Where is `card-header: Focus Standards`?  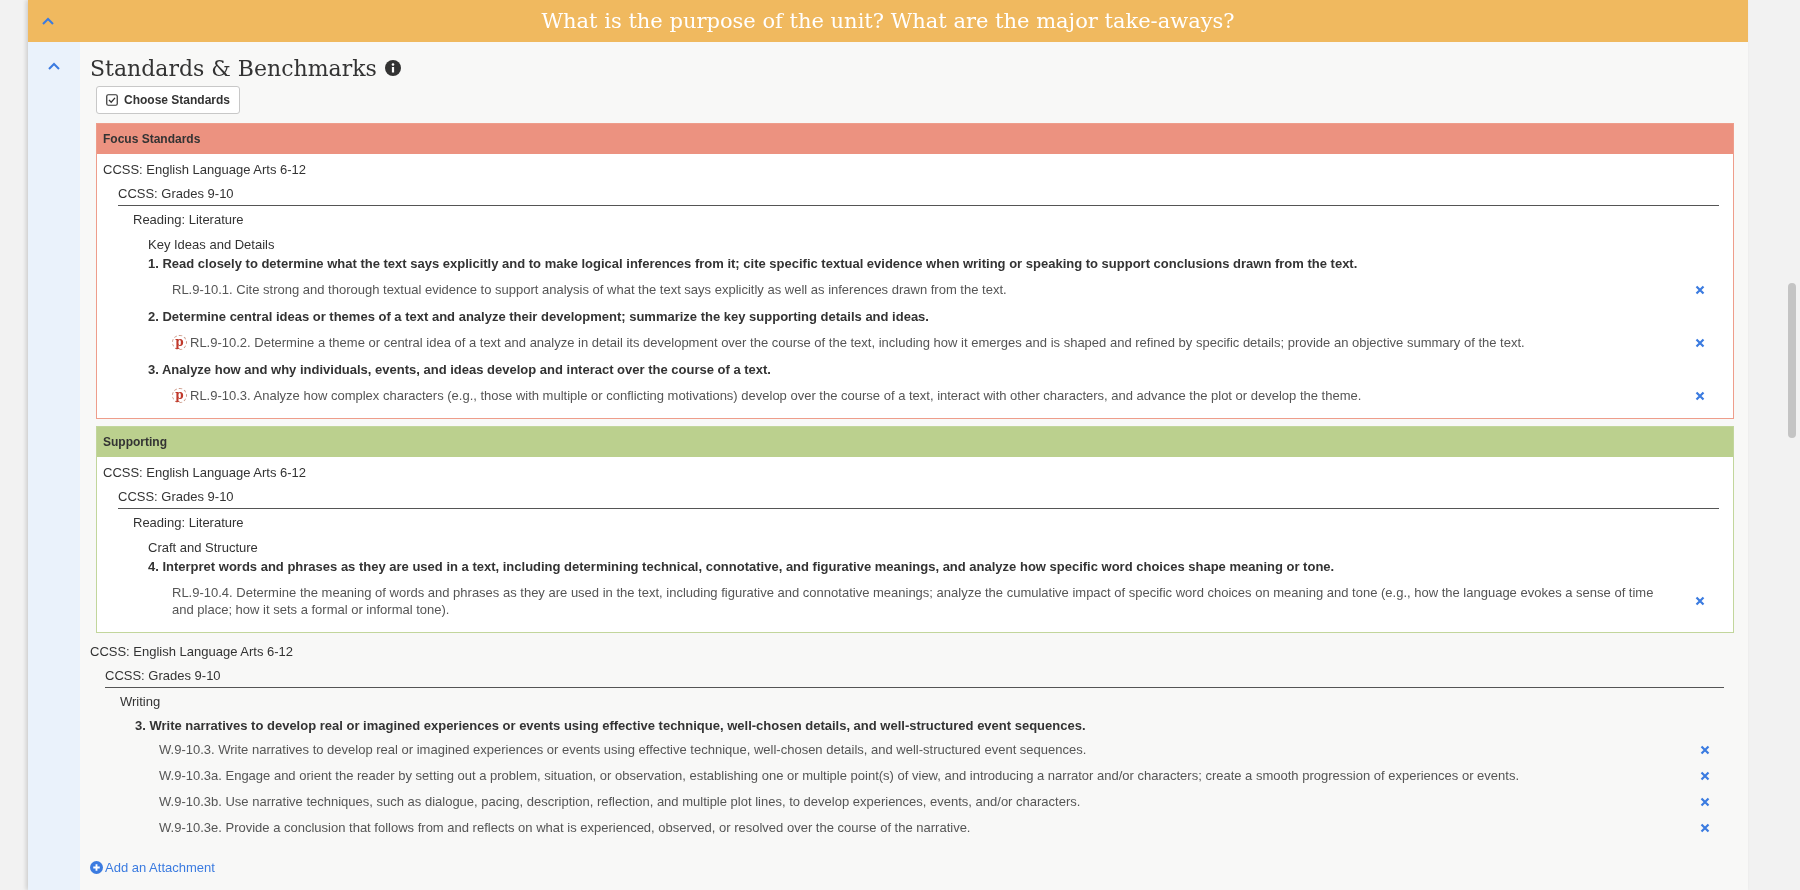 card-header: Focus Standards is located at coordinates (915, 139).